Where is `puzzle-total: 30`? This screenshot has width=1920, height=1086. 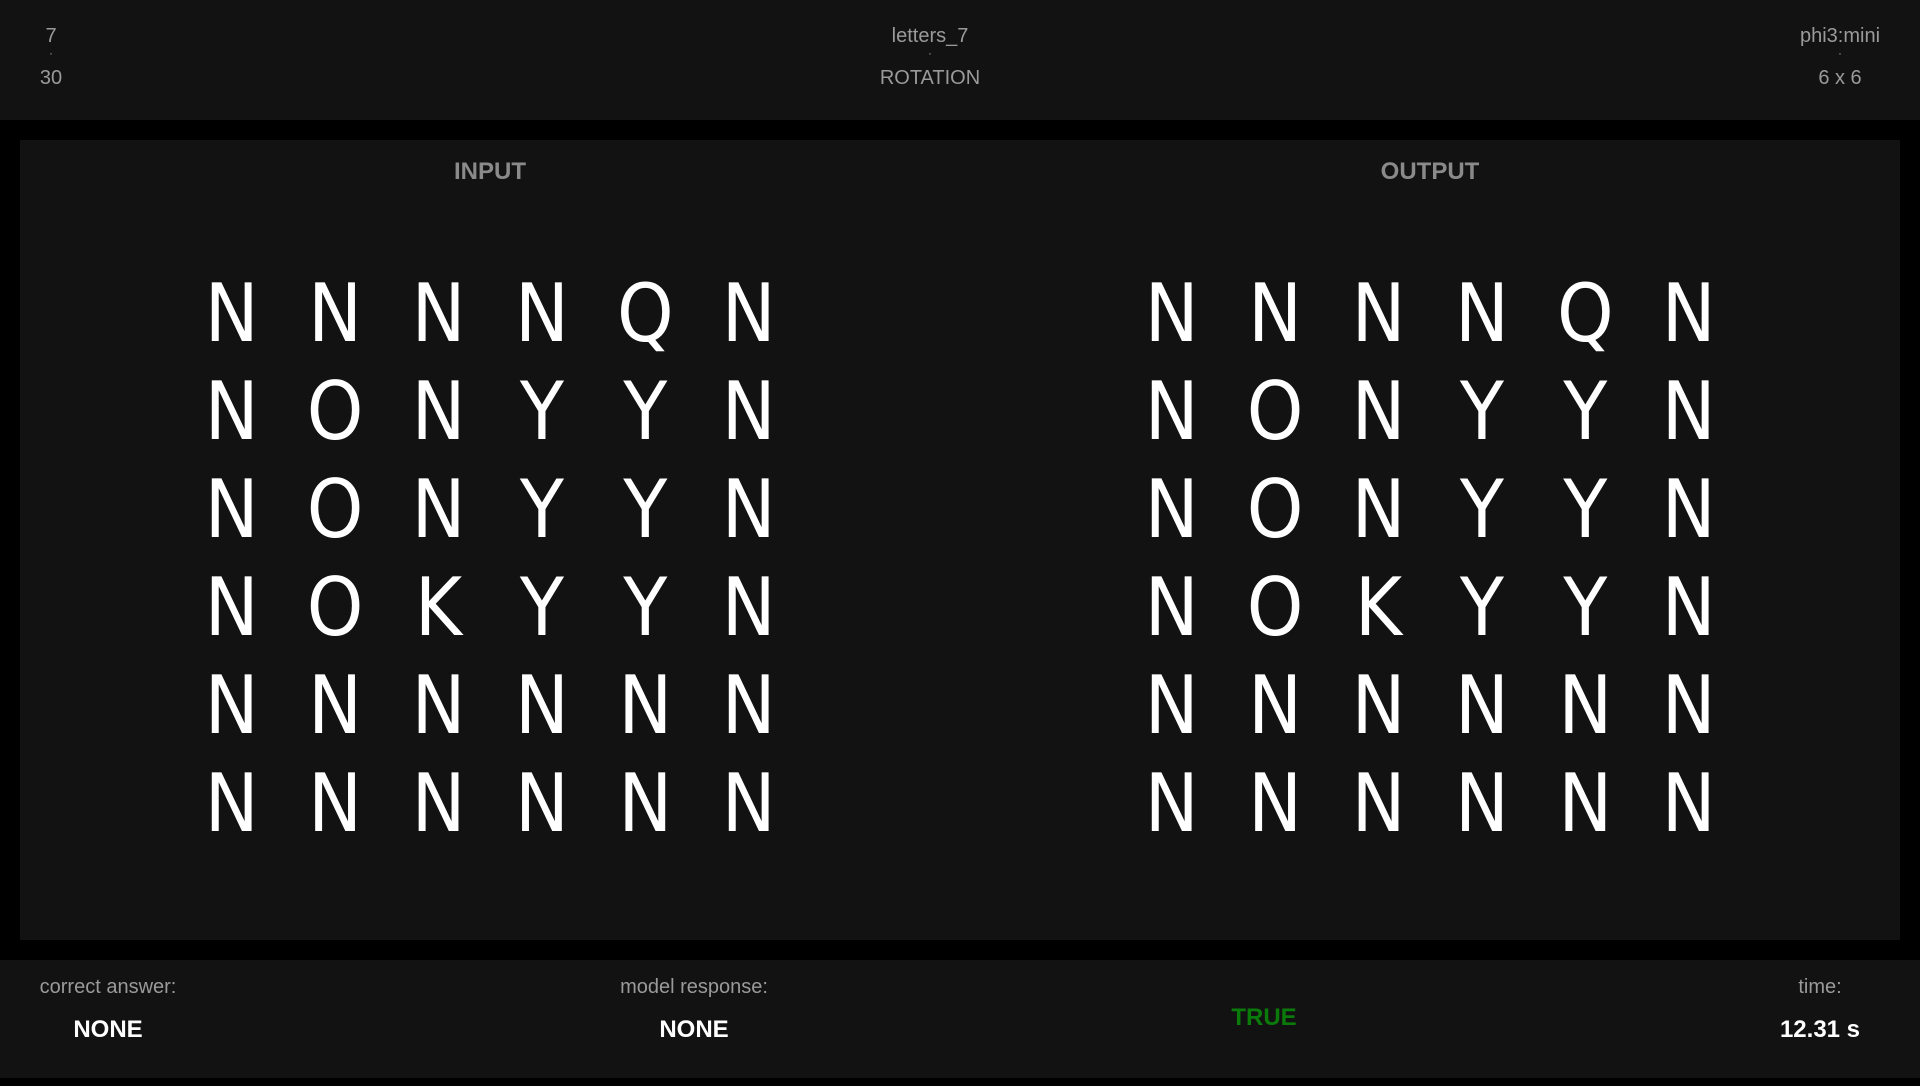 puzzle-total: 30 is located at coordinates (51, 78).